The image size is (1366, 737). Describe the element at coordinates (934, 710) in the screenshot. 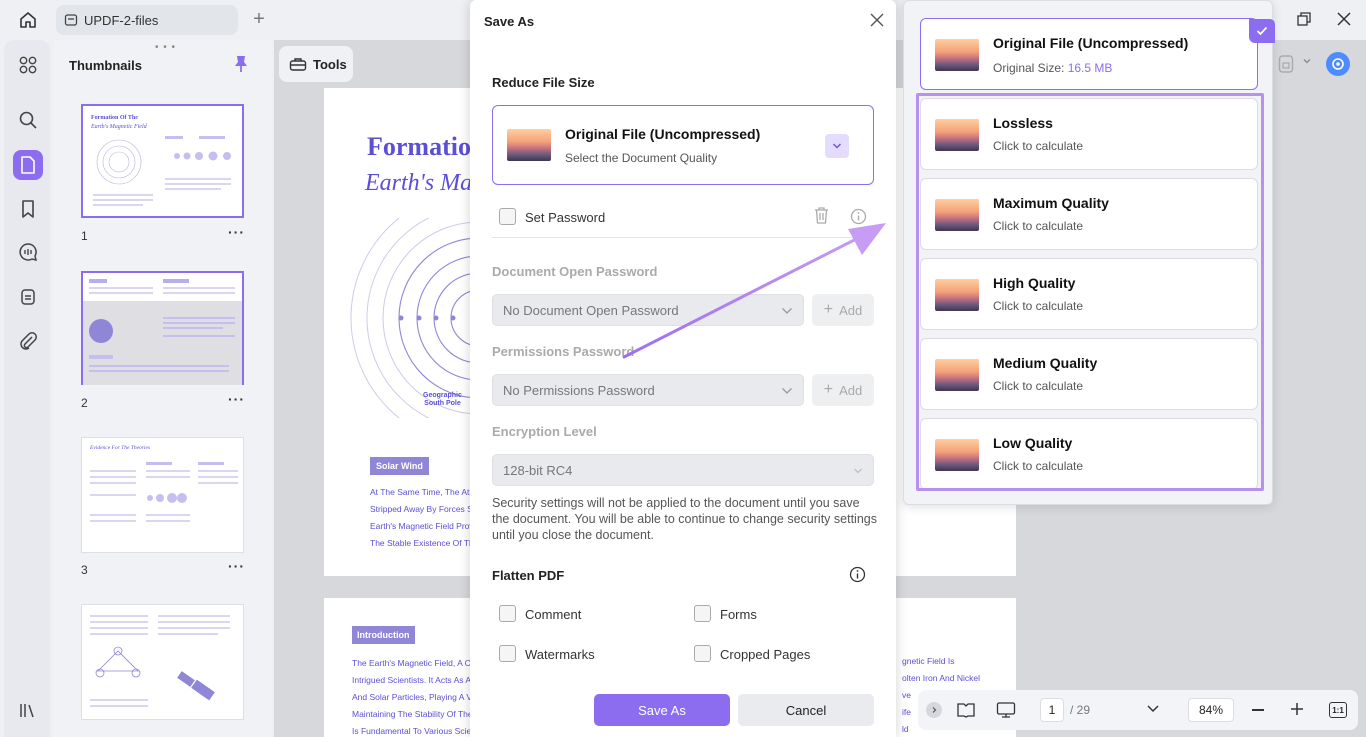

I see `chevron-right-icon` at that location.